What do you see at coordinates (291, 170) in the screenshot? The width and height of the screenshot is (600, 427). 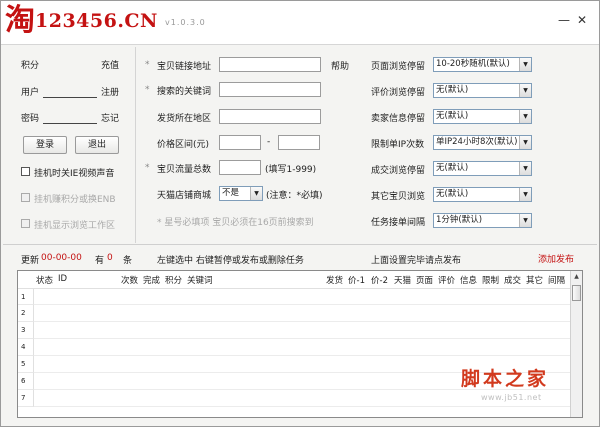 I see `traffic-hint: (填写1-999)` at bounding box center [291, 170].